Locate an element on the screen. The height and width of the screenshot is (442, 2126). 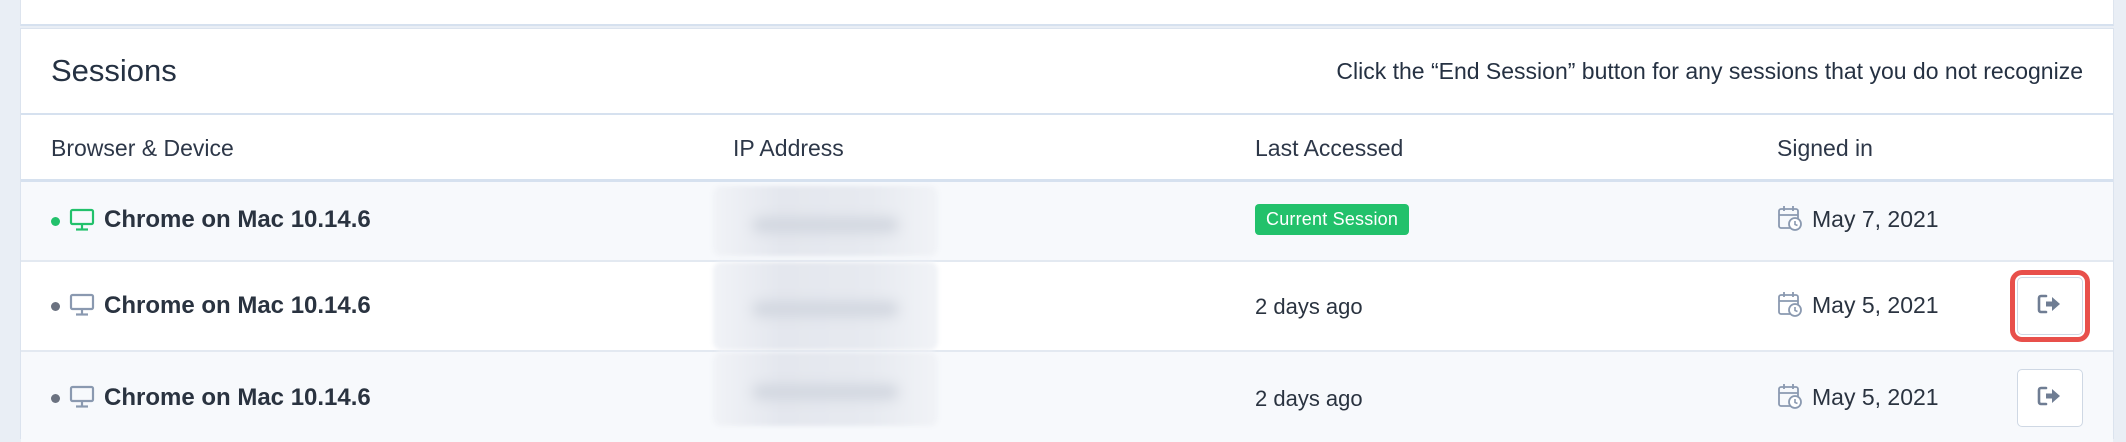
status-dot-active is located at coordinates (55, 221).